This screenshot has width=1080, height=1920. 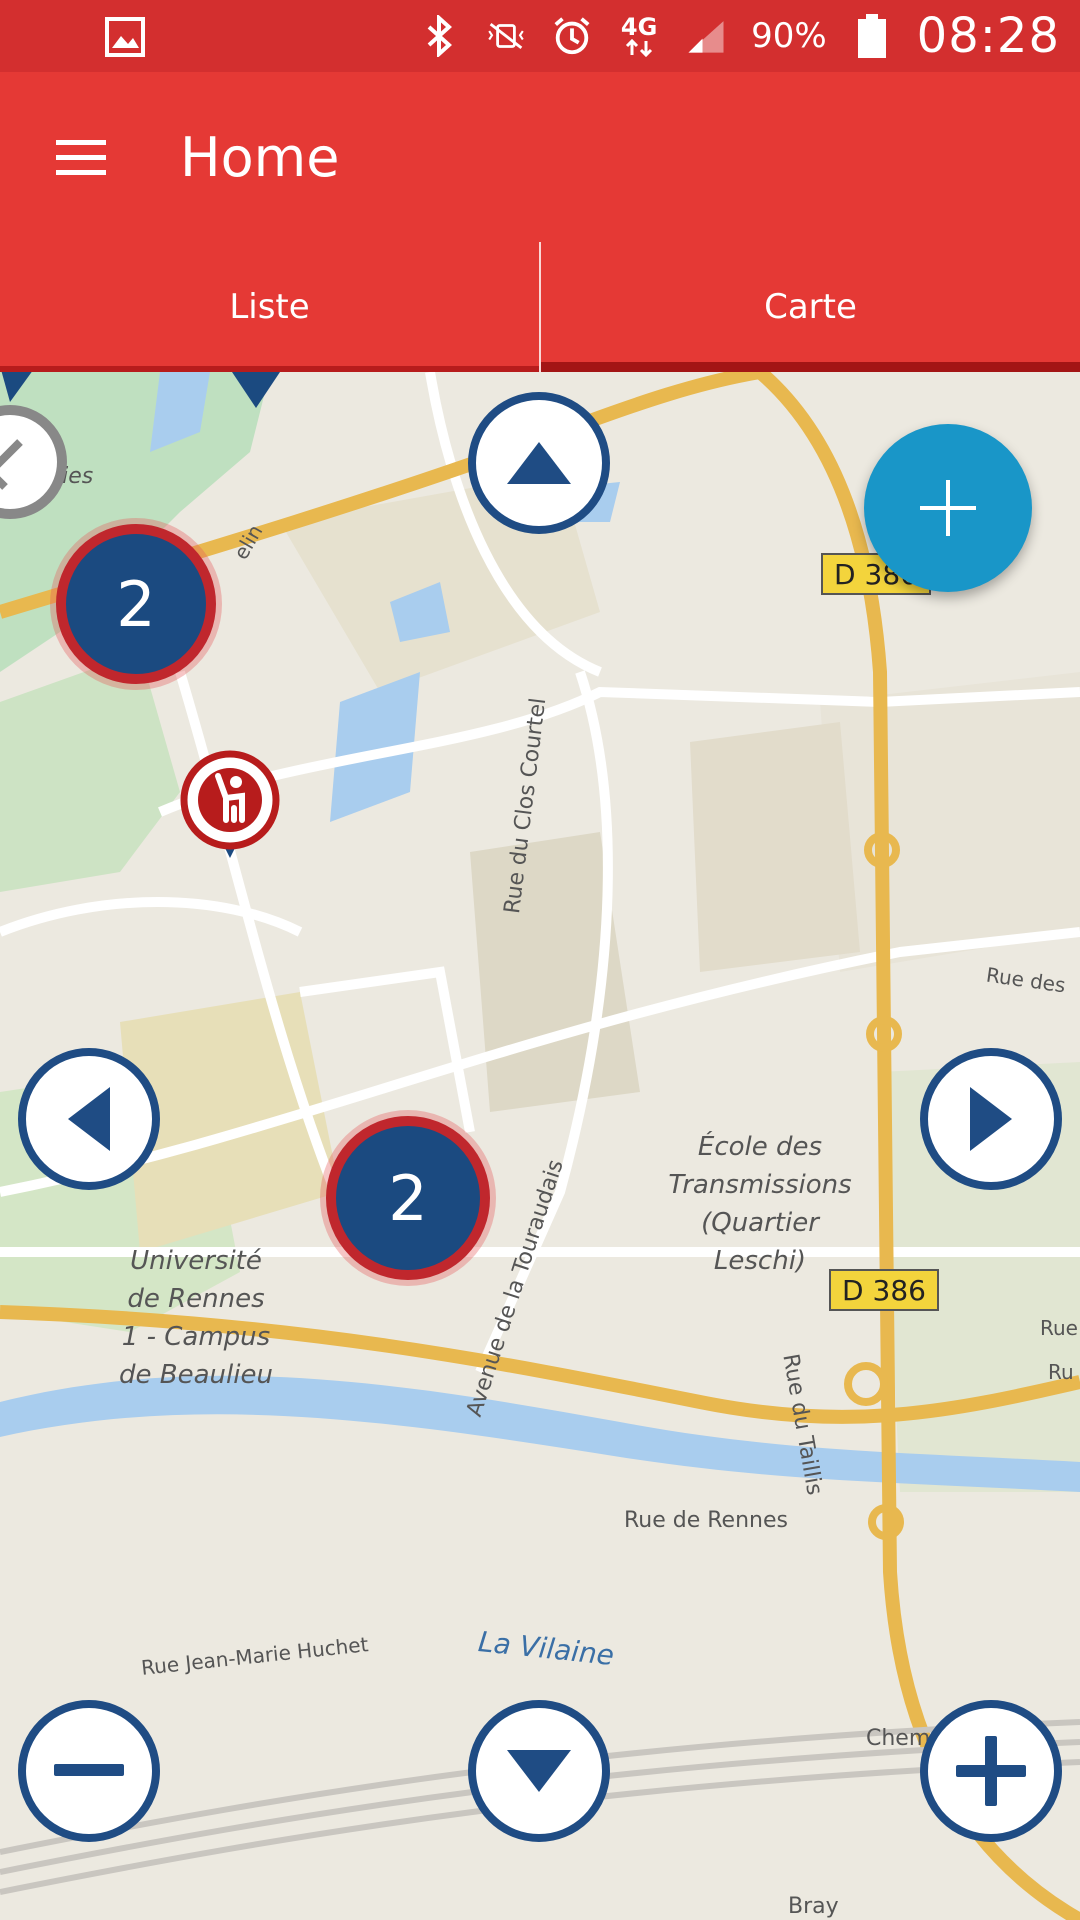 I want to click on label-rue-rennes: Rue de Rennes, so click(x=706, y=1520).